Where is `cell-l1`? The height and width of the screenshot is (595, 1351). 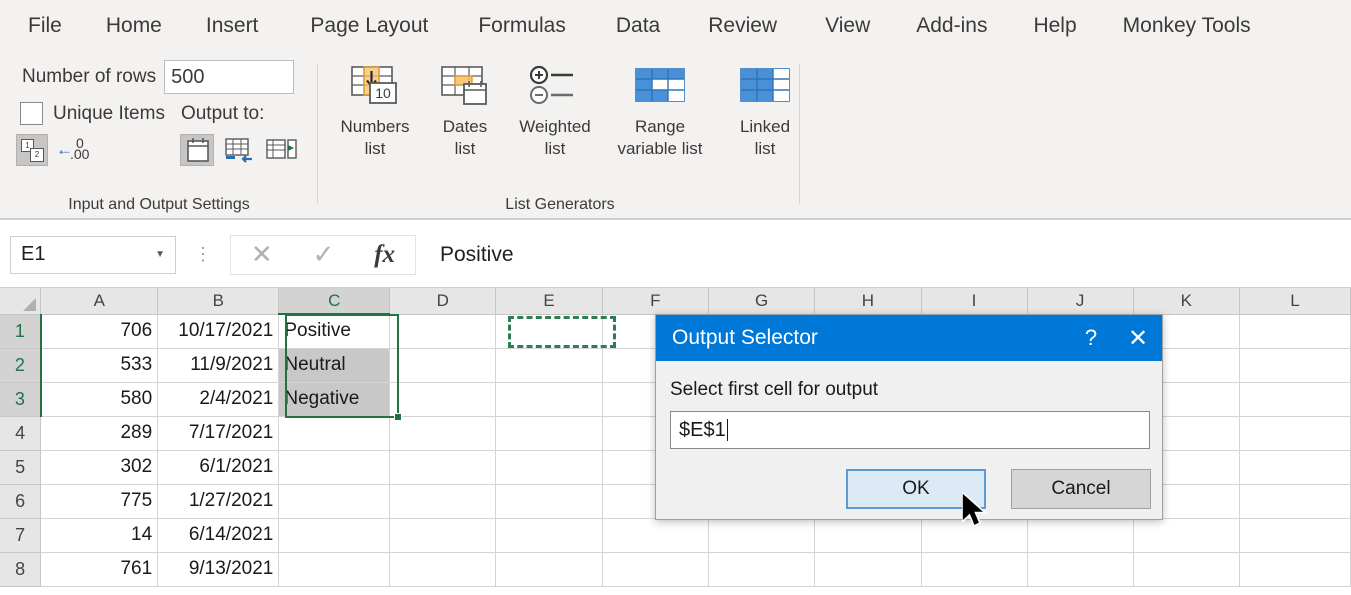 cell-l1 is located at coordinates (1295, 331).